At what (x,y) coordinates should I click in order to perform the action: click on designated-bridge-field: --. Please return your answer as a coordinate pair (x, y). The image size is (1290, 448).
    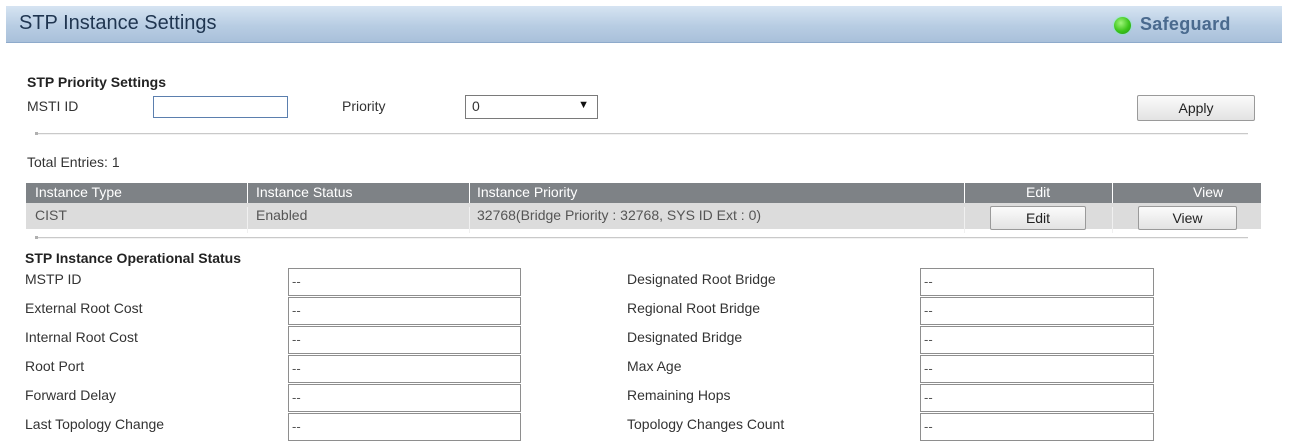
    Looking at the image, I should click on (1037, 340).